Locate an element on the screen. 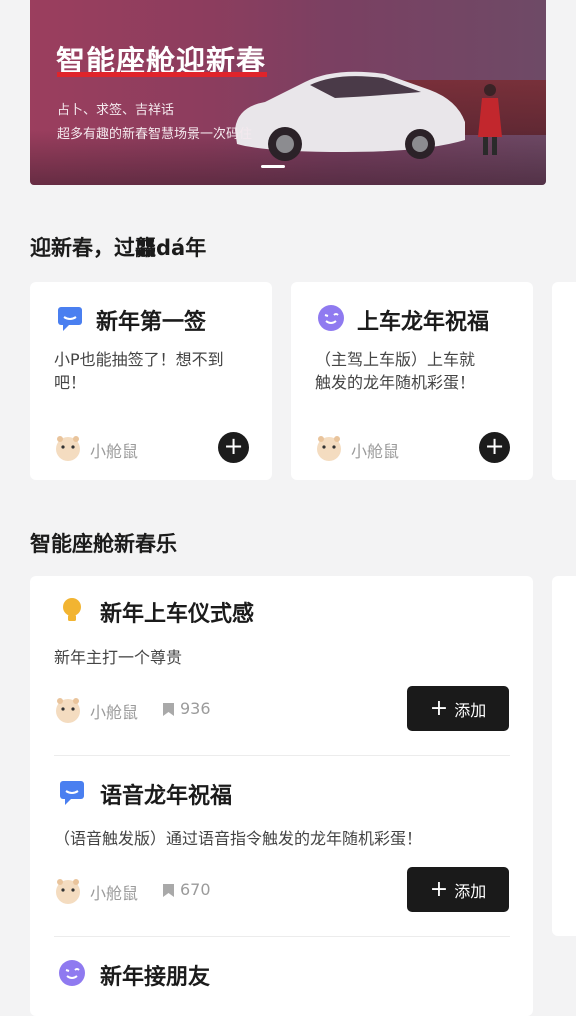 This screenshot has height=1016, width=576. use-count: 670 is located at coordinates (195, 889).